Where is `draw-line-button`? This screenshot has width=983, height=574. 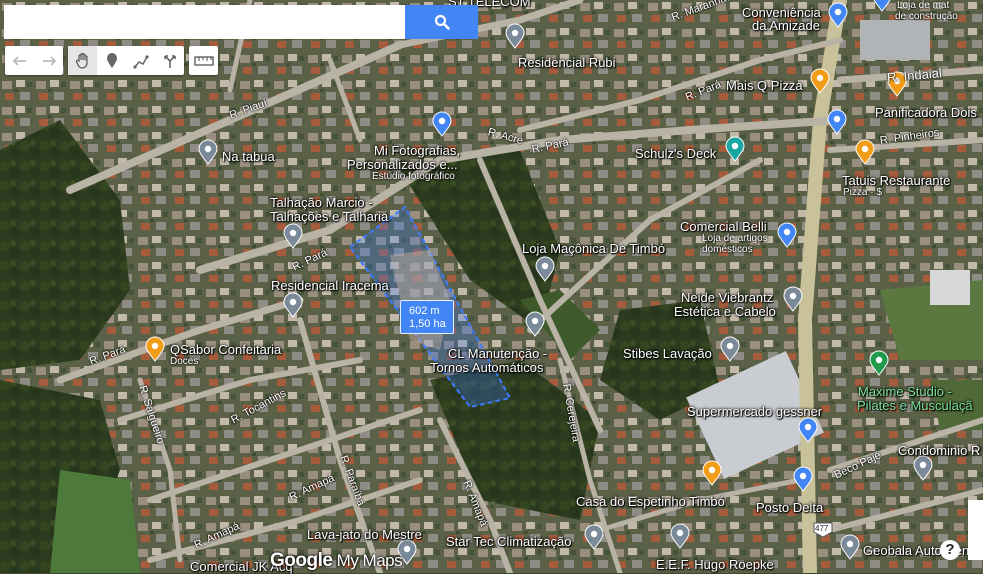 draw-line-button is located at coordinates (140, 60).